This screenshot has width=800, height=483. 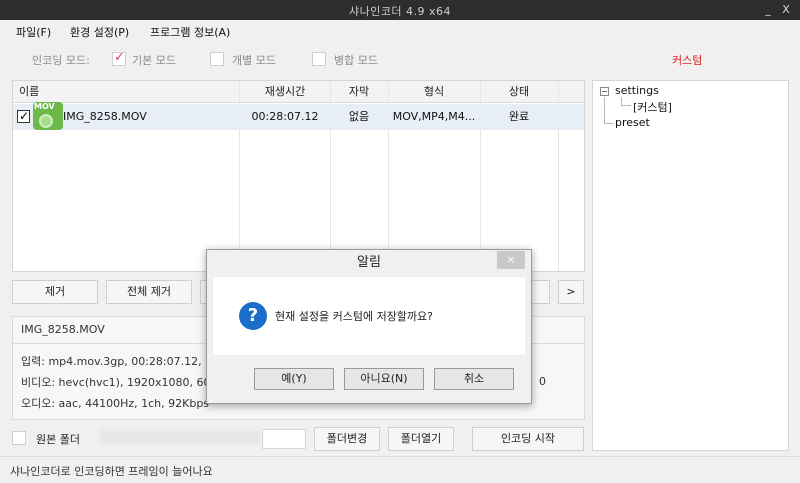 I want to click on dialog-close-button: ×, so click(x=511, y=260).